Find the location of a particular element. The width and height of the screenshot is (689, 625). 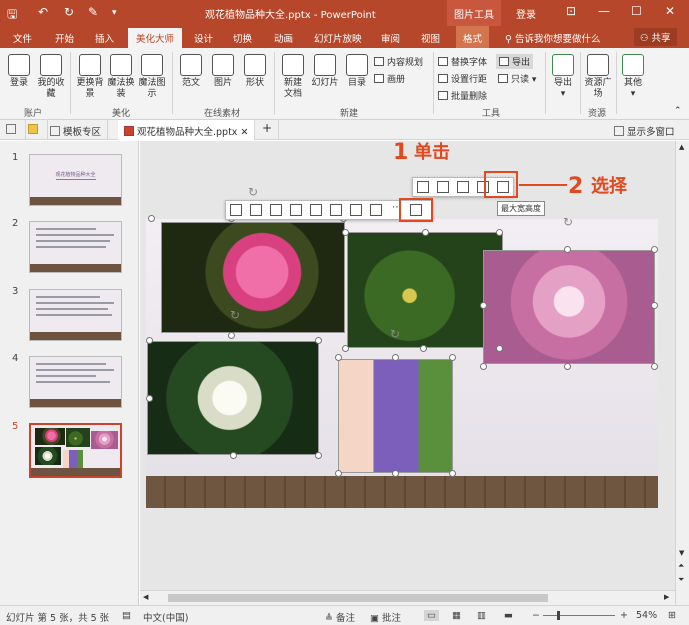

other-button: 其他 ▾ is located at coordinates (633, 77).